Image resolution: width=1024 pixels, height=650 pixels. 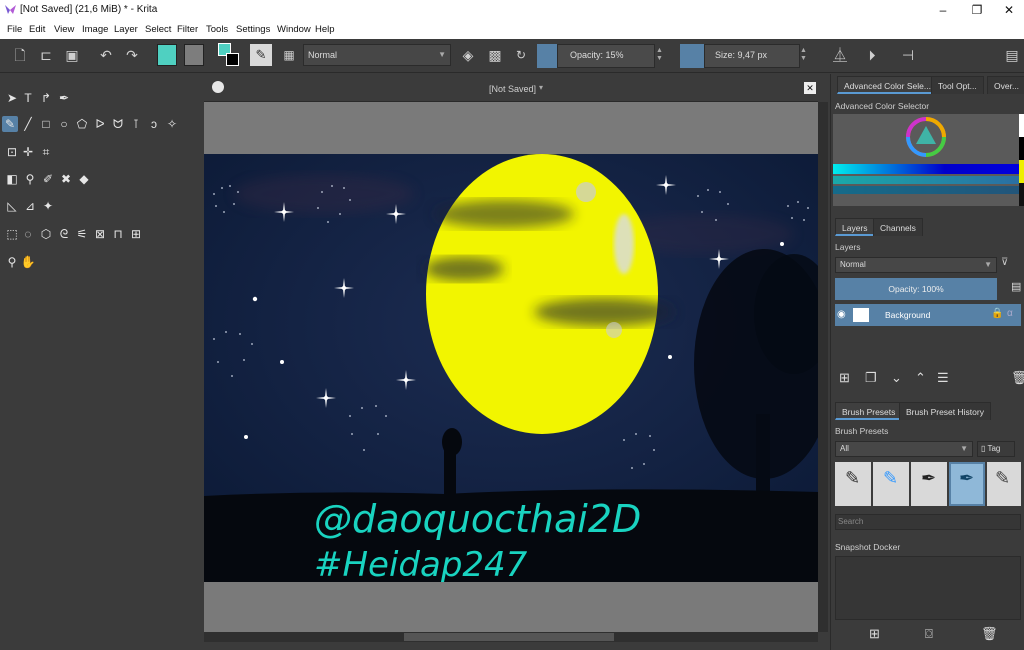 I want to click on reload-preset-icon: ↻, so click(x=521, y=55).